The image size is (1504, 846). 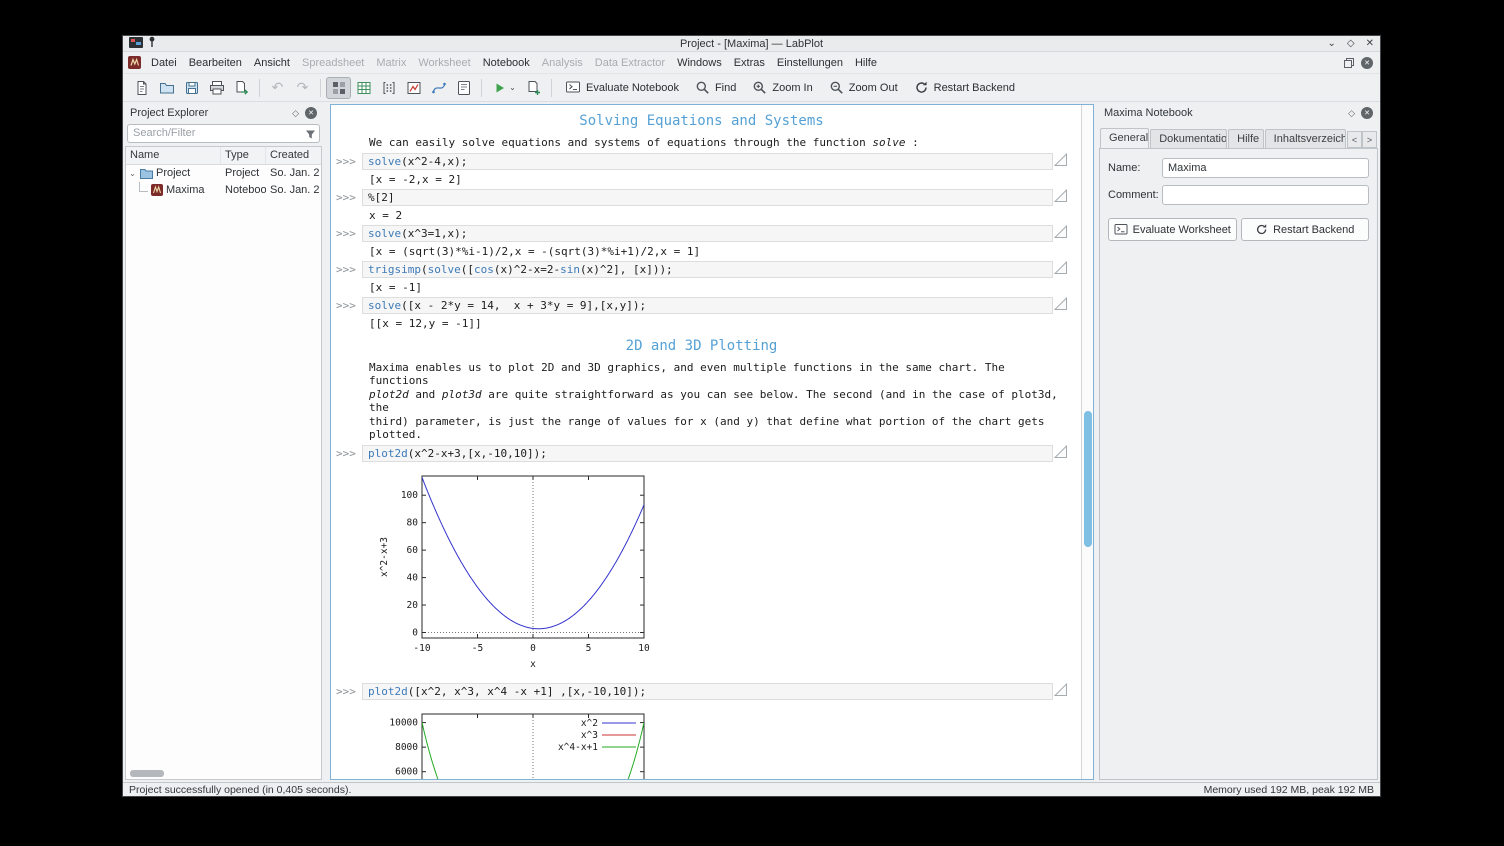 I want to click on command-cell: >>> plot2d(x^2-x+3,[x,-10,10]);, so click(x=701, y=453).